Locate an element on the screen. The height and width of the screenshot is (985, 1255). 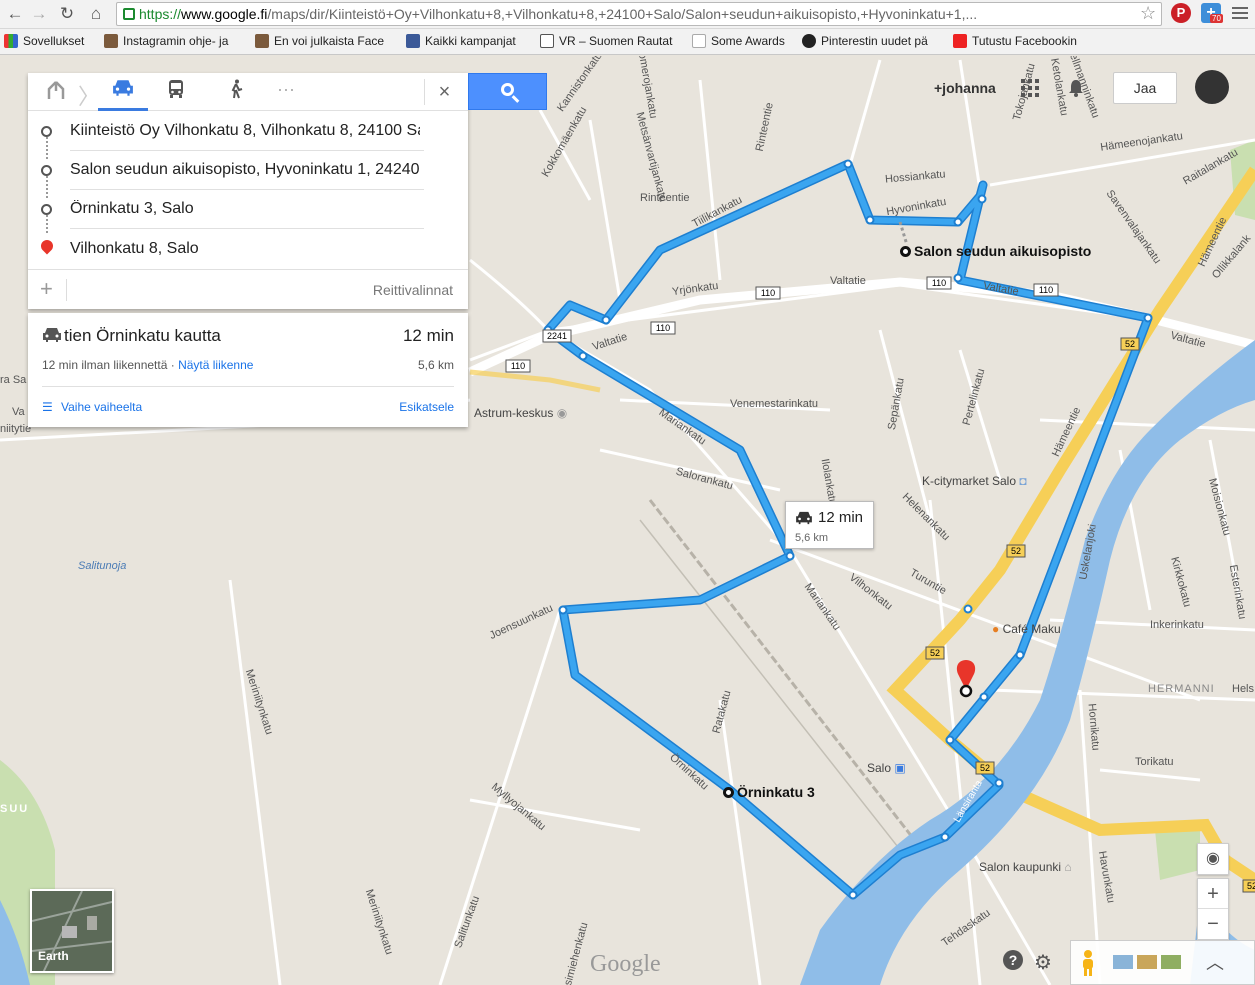
browser-menu-icon is located at coordinates (1240, 13).